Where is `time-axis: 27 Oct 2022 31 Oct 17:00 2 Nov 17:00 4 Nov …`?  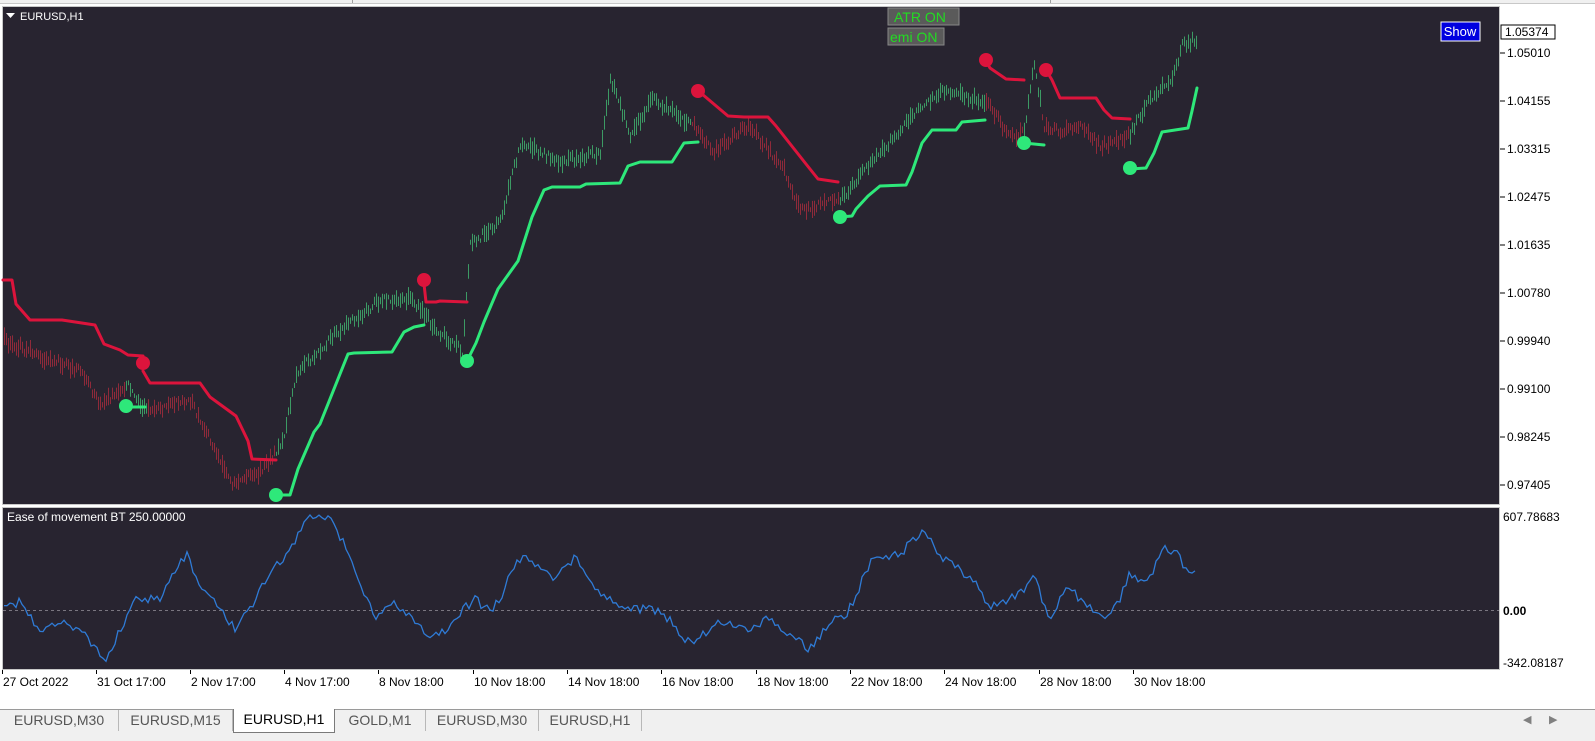
time-axis: 27 Oct 2022 31 Oct 17:00 2 Nov 17:00 4 Nov … is located at coordinates (604, 679).